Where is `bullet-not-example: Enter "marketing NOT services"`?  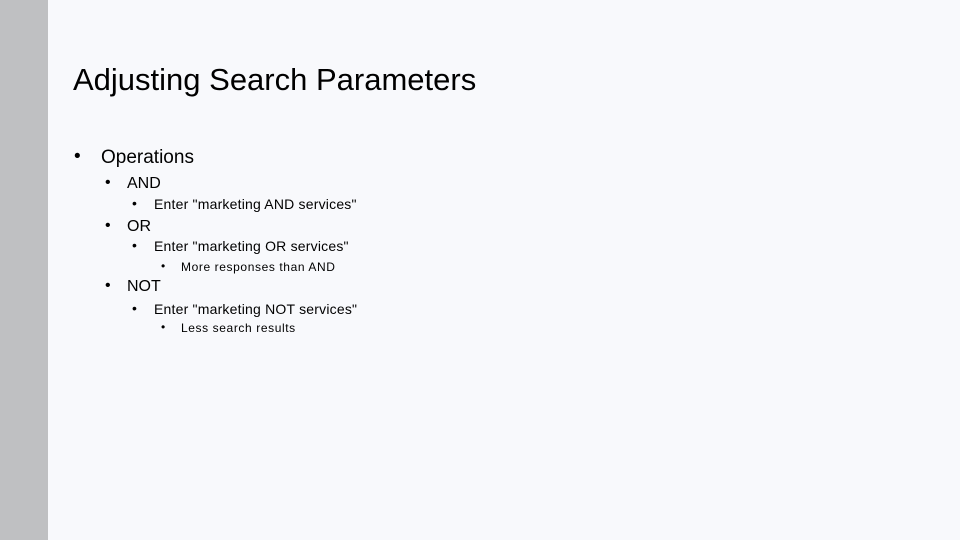
bullet-not-example: Enter "marketing NOT services" is located at coordinates (256, 309).